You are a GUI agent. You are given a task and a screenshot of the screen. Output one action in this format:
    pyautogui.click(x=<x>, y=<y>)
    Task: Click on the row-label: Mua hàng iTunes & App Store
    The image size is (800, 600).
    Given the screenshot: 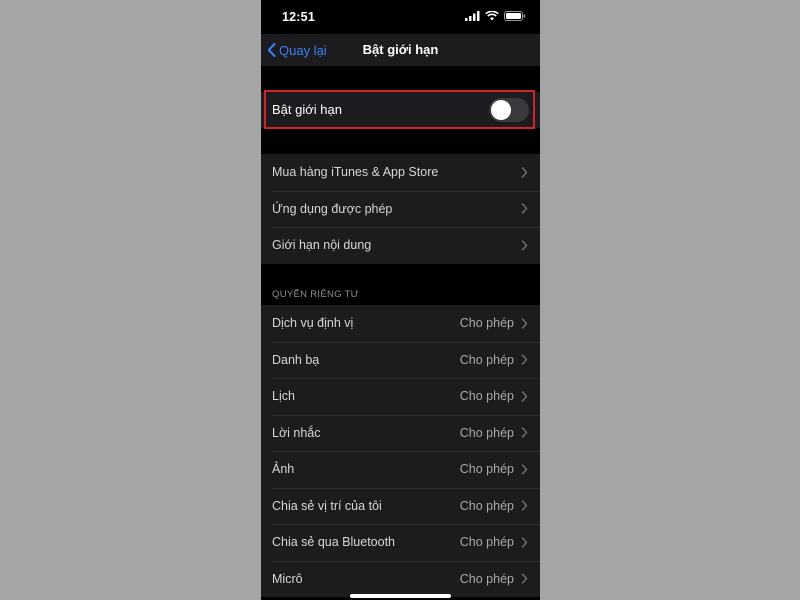 What is the action you would take?
    pyautogui.click(x=355, y=172)
    